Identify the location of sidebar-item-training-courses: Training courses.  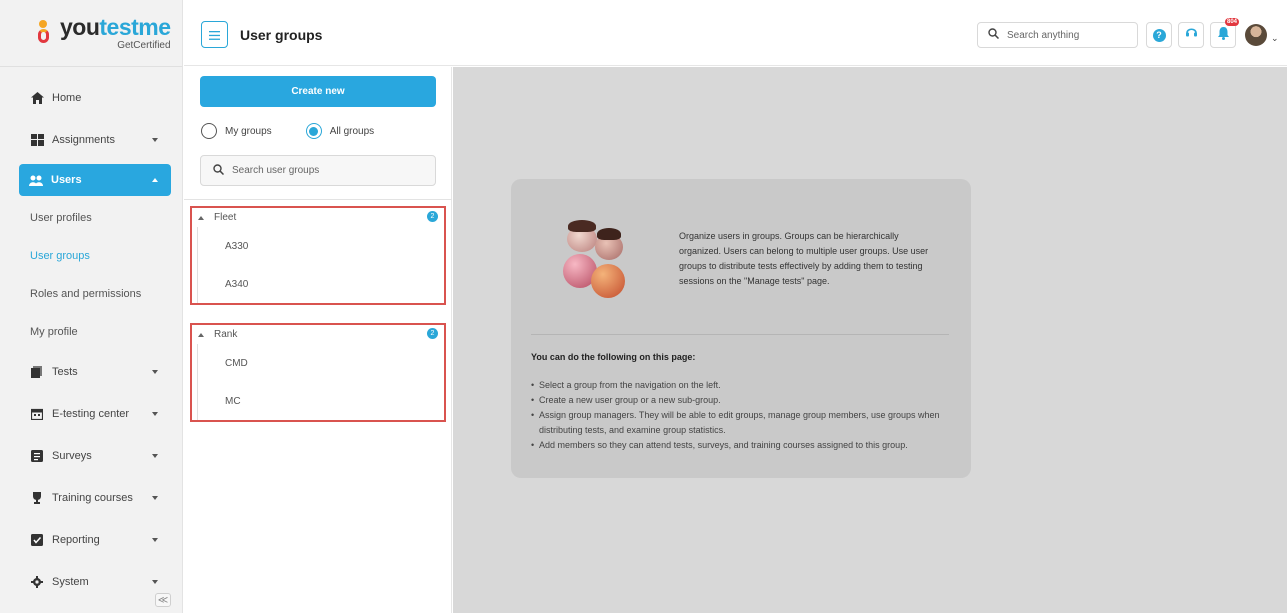
(91, 498).